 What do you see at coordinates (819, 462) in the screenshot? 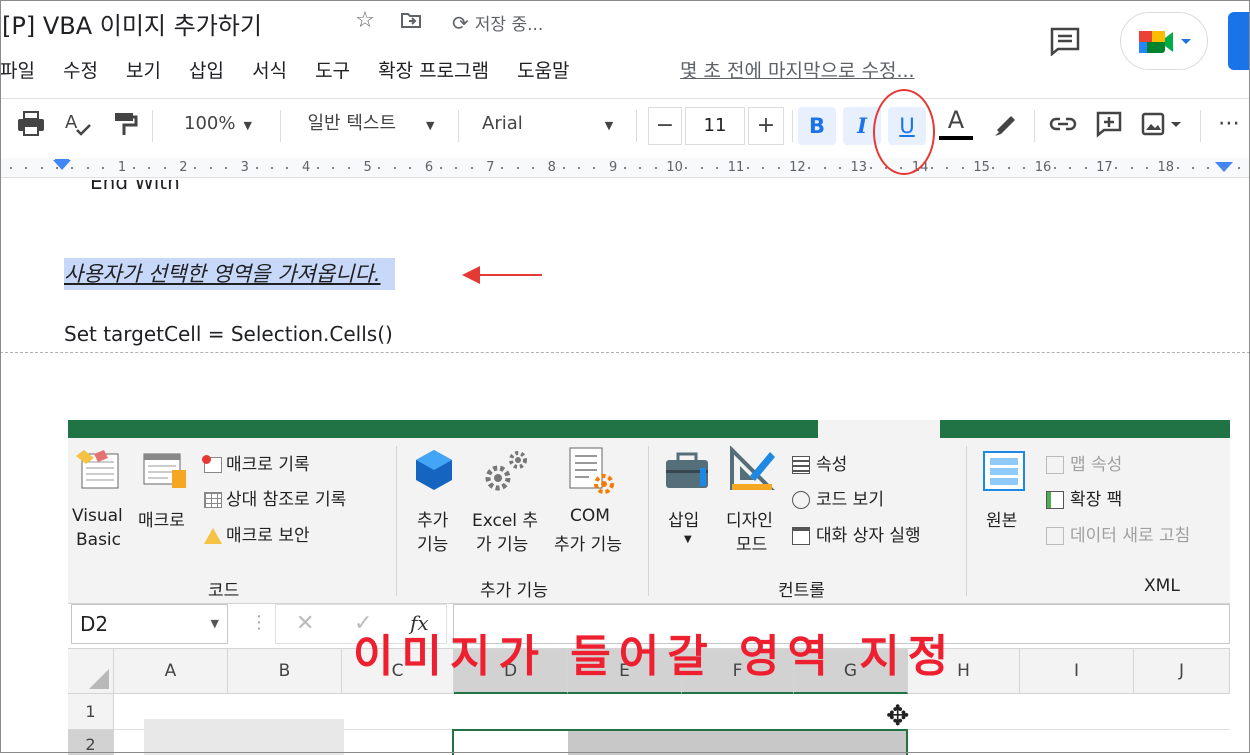
I see `properties-button: 속성` at bounding box center [819, 462].